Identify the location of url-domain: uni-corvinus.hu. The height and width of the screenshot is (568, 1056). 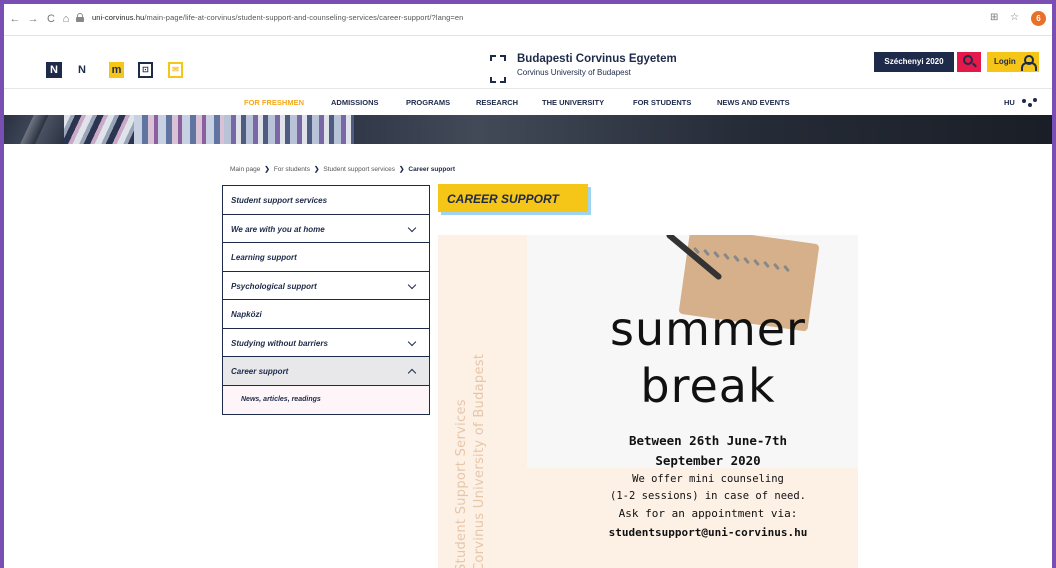
(118, 17).